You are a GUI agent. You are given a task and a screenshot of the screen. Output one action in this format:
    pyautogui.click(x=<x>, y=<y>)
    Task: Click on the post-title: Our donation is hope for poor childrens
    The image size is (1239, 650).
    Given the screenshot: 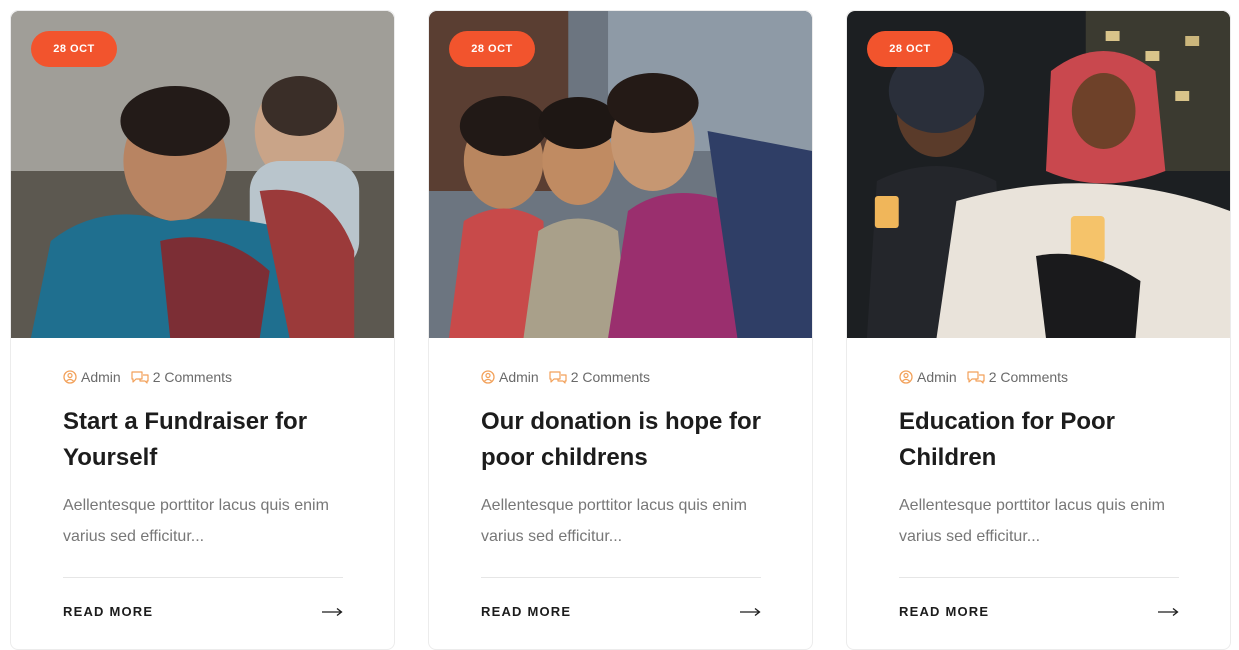 What is the action you would take?
    pyautogui.click(x=626, y=440)
    